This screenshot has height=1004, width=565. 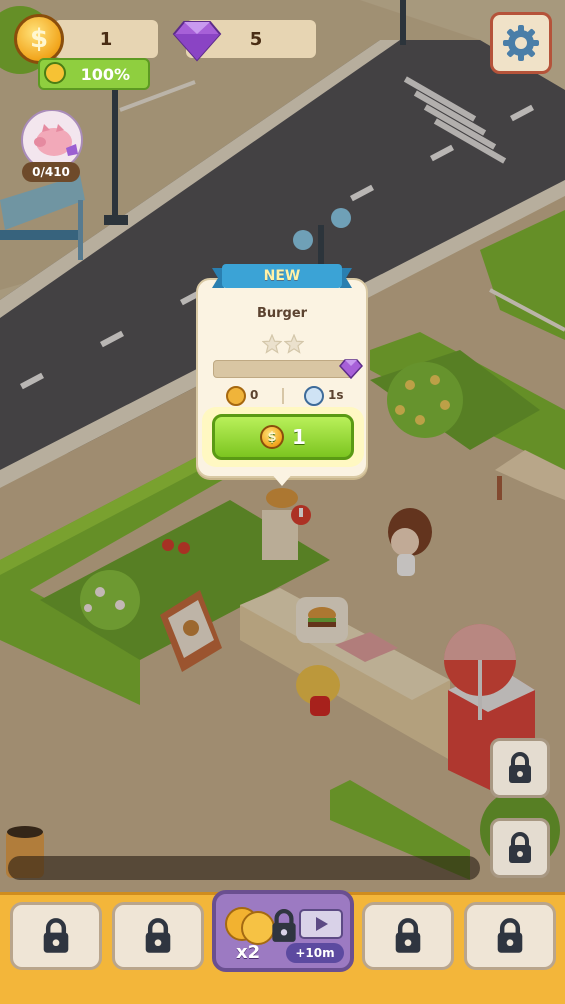 I want to click on settings-button, so click(x=521, y=43).